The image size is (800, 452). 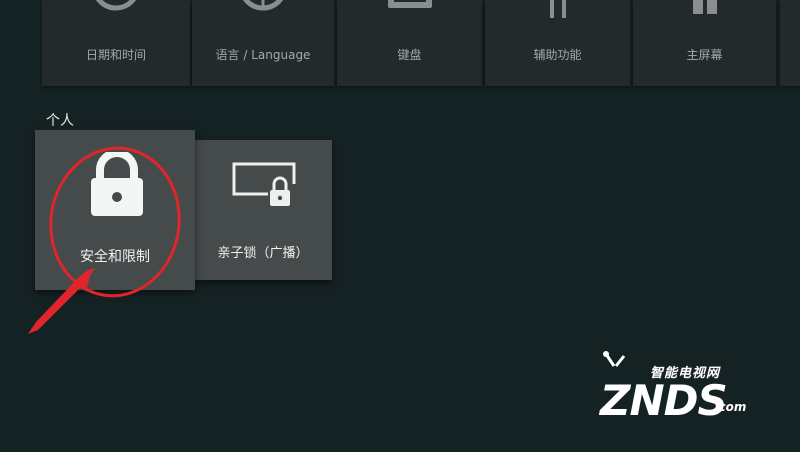 What do you see at coordinates (704, 43) in the screenshot?
I see `home-screen-card: 主屏幕` at bounding box center [704, 43].